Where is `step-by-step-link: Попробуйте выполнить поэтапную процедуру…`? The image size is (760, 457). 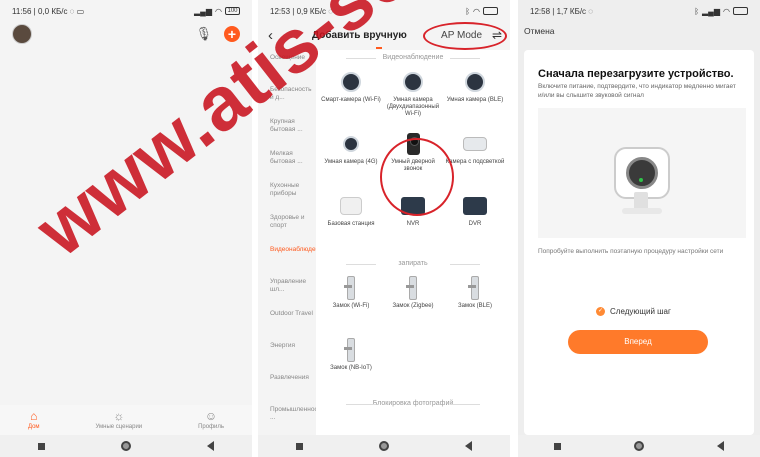
step-by-step-link: Попробуйте выполнить поэтапную процедуру… is located at coordinates (638, 252).